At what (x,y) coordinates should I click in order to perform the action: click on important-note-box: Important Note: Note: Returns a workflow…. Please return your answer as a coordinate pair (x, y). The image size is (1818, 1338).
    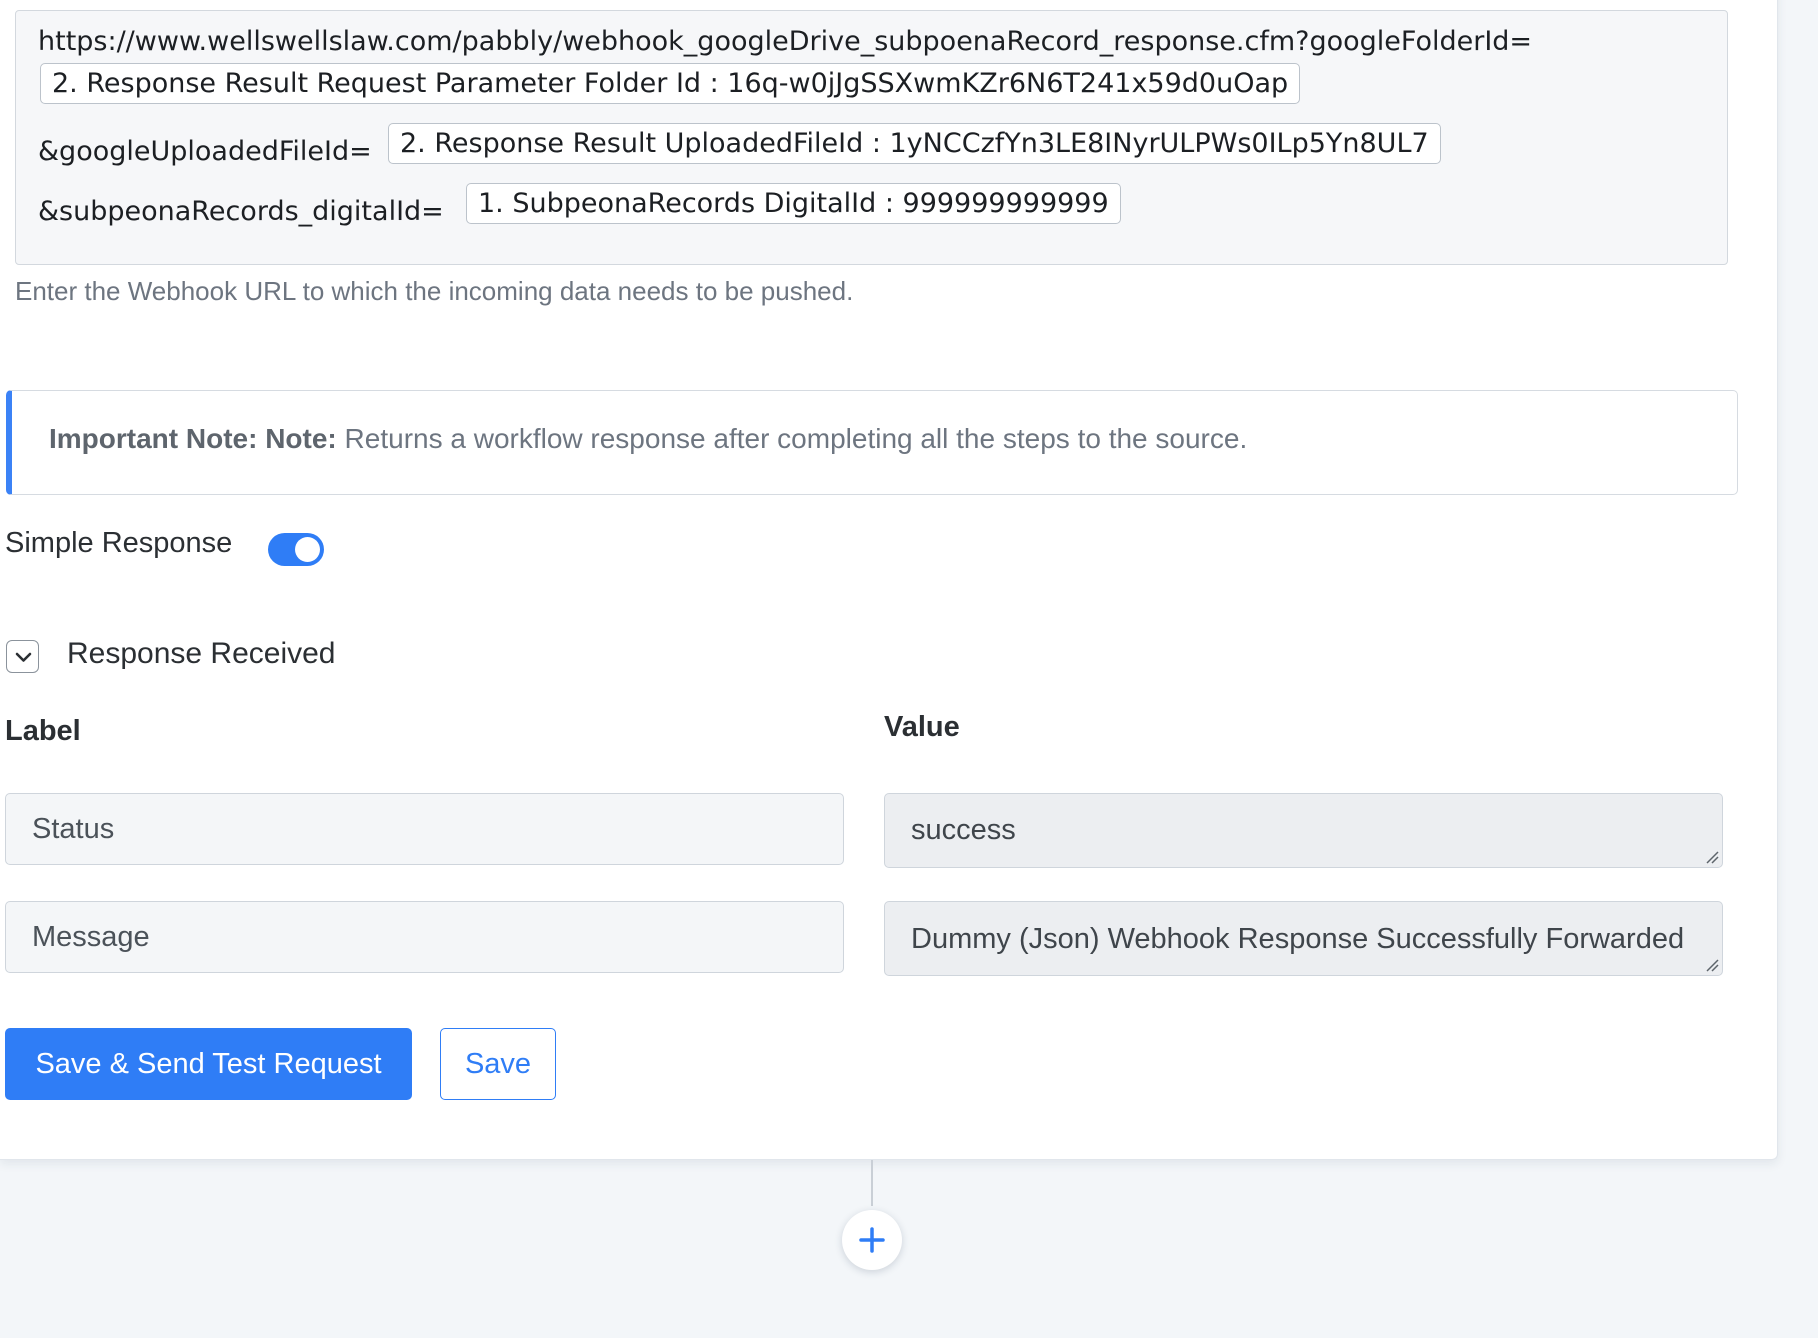
    Looking at the image, I should click on (872, 442).